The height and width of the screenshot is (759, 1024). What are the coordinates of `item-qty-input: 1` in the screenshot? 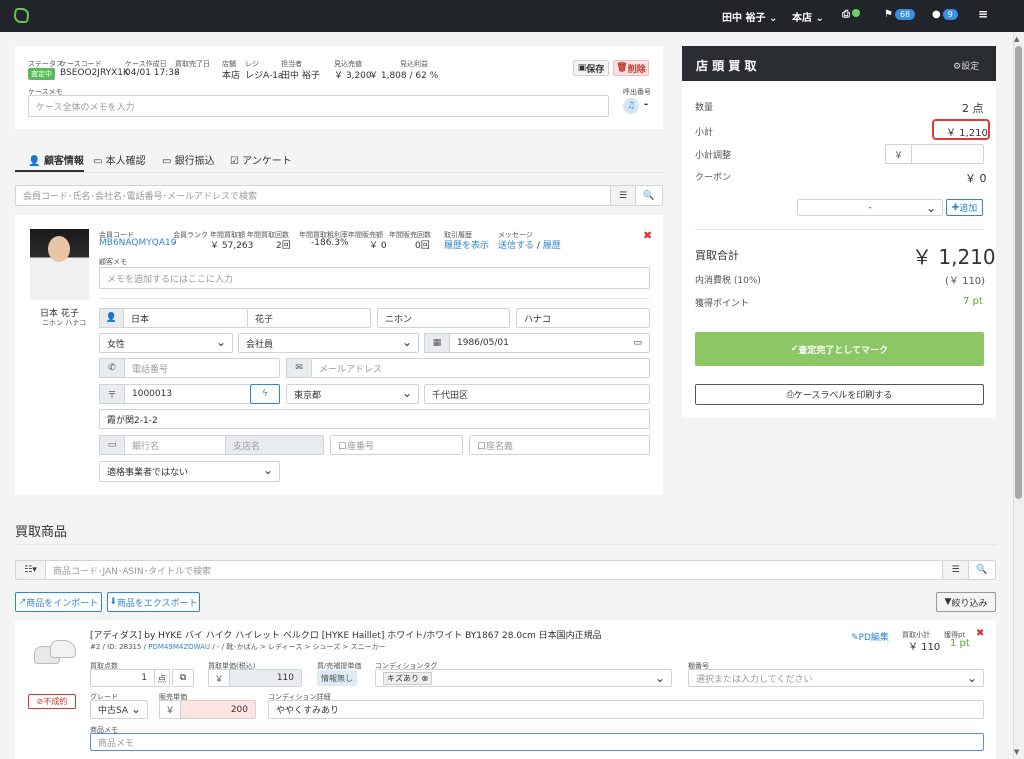 It's located at (122, 678).